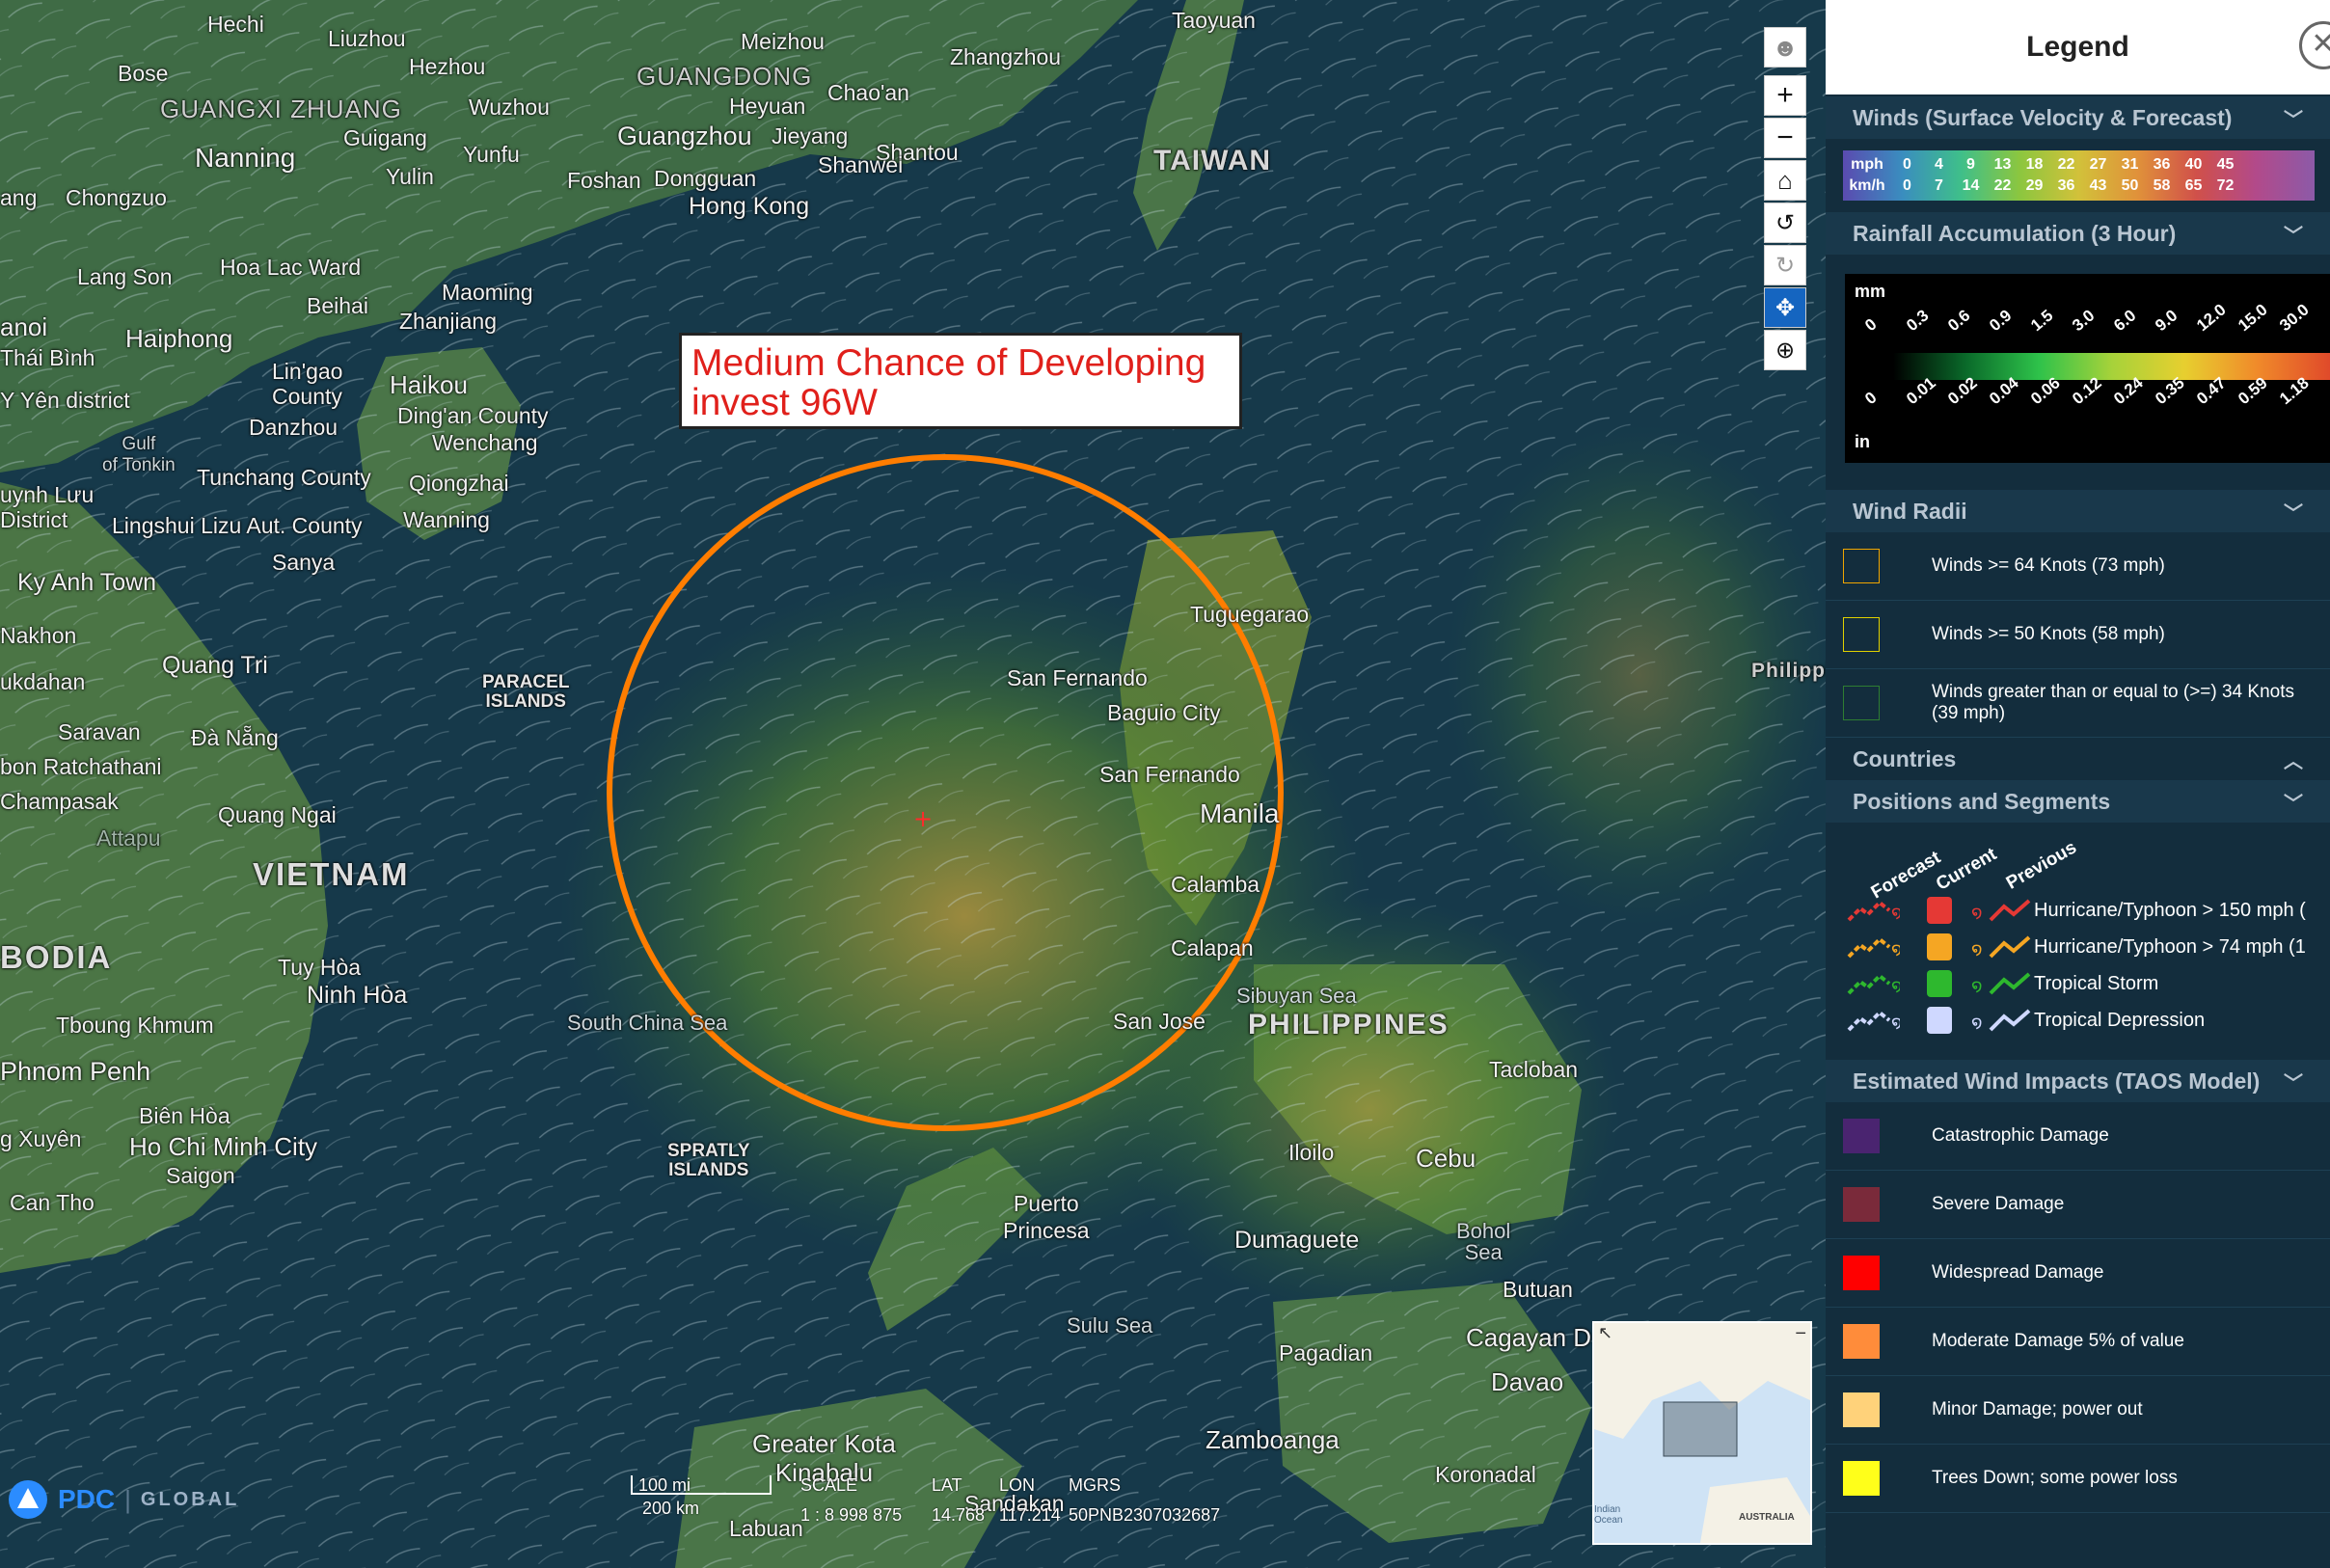  I want to click on chevron-down-icon: ﹀, so click(2293, 120).